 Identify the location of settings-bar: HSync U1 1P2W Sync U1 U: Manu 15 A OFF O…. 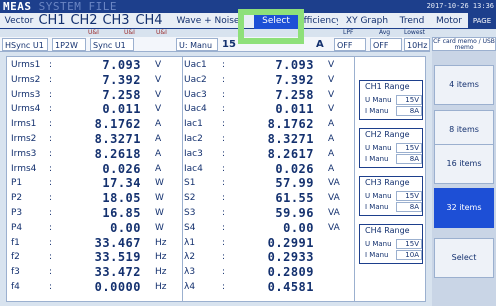
(215, 44).